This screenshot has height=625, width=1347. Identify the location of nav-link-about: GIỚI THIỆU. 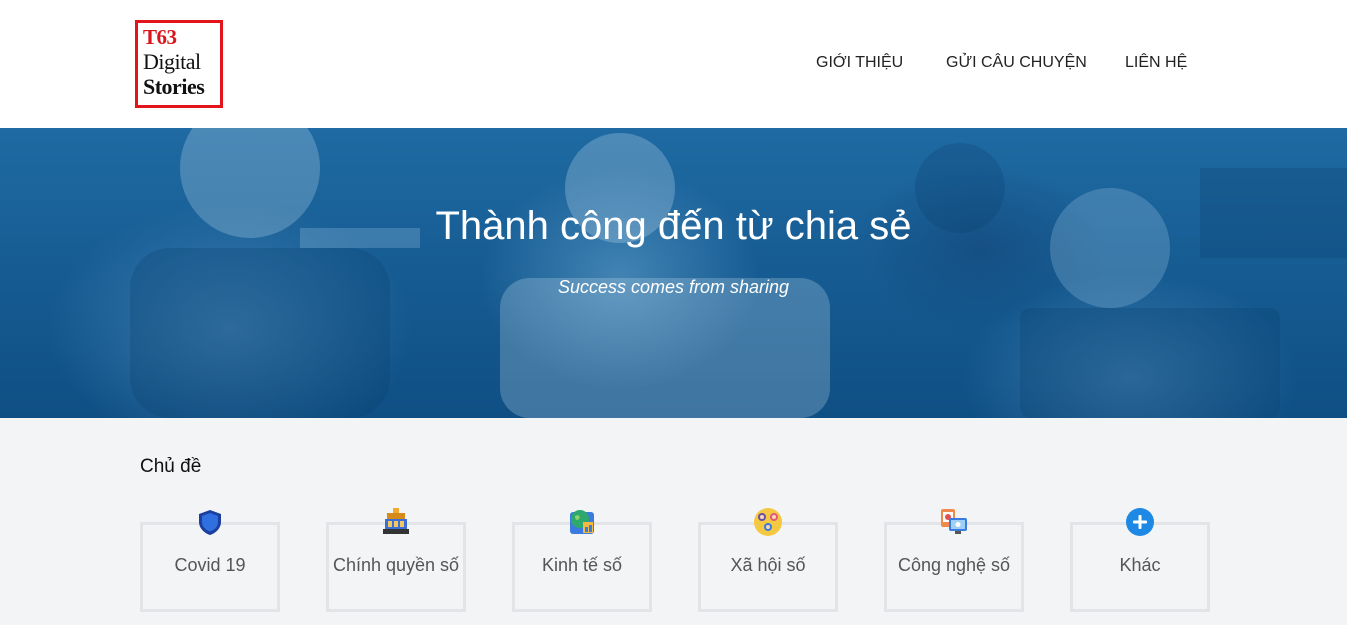
(859, 63).